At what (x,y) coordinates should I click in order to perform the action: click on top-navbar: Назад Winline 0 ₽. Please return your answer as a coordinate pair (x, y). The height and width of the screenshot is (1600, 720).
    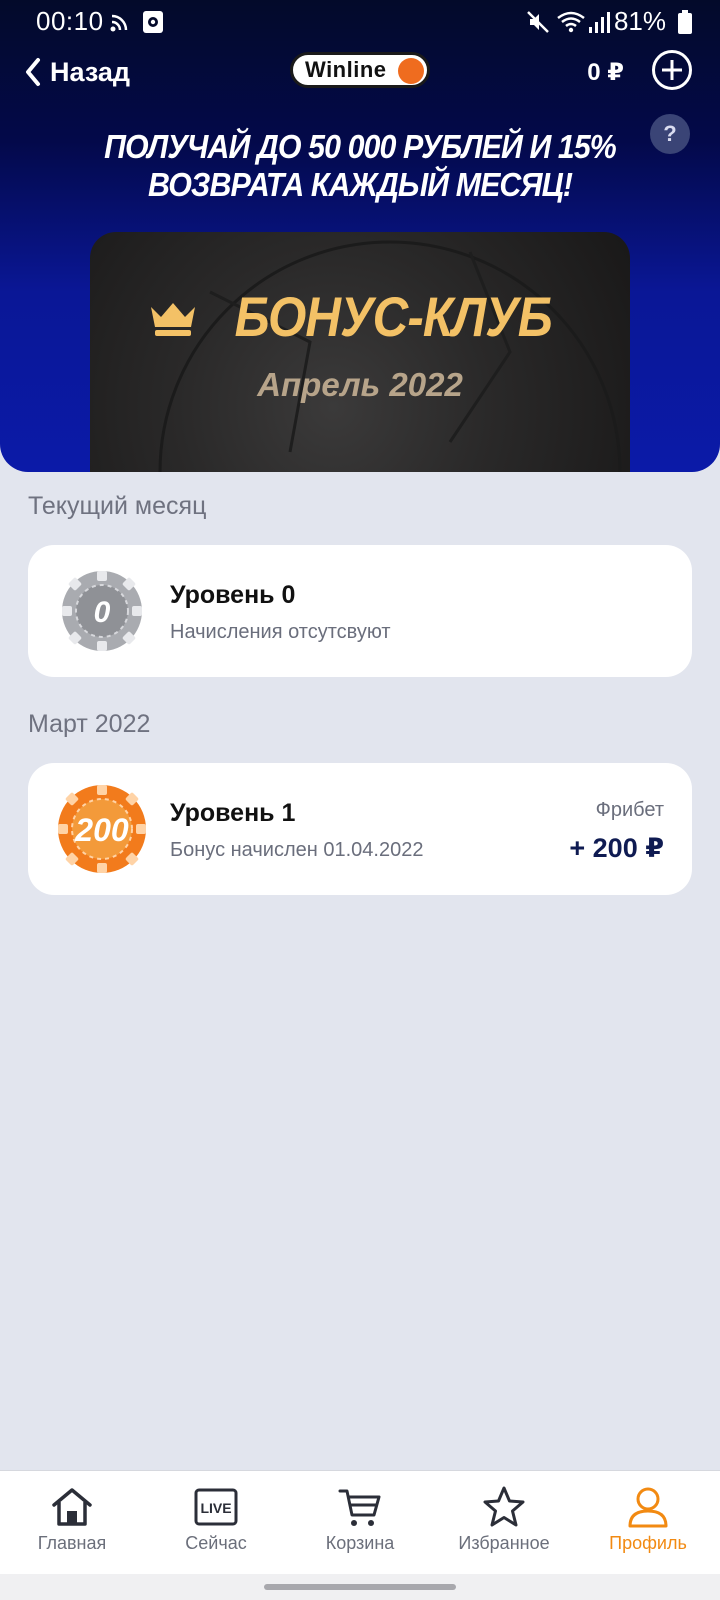
    Looking at the image, I should click on (360, 72).